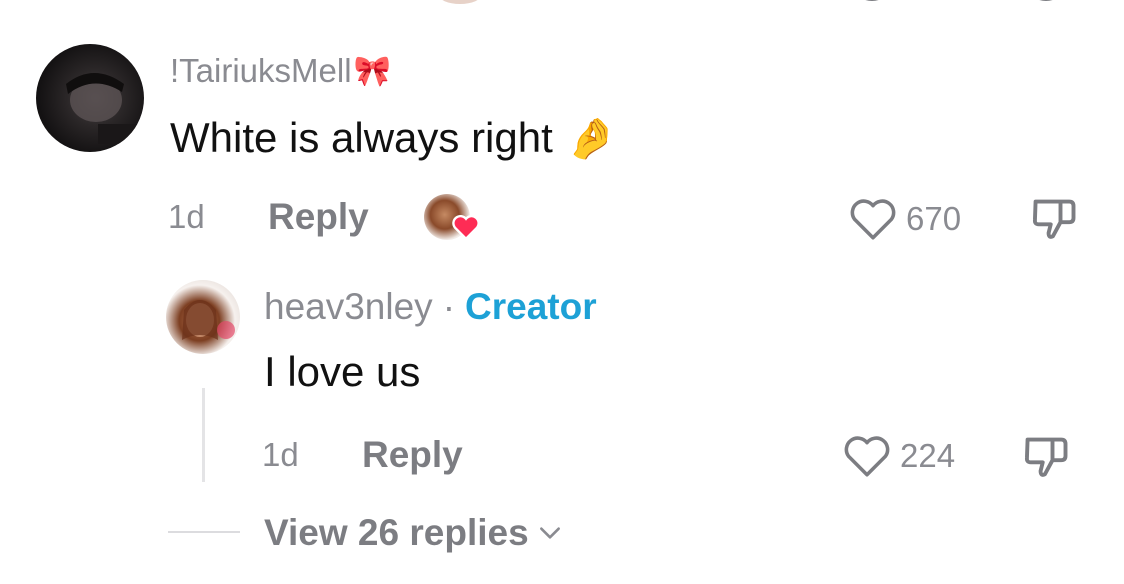 Image resolution: width=1124 pixels, height=584 pixels. I want to click on dislike-button, so click(1054, 220).